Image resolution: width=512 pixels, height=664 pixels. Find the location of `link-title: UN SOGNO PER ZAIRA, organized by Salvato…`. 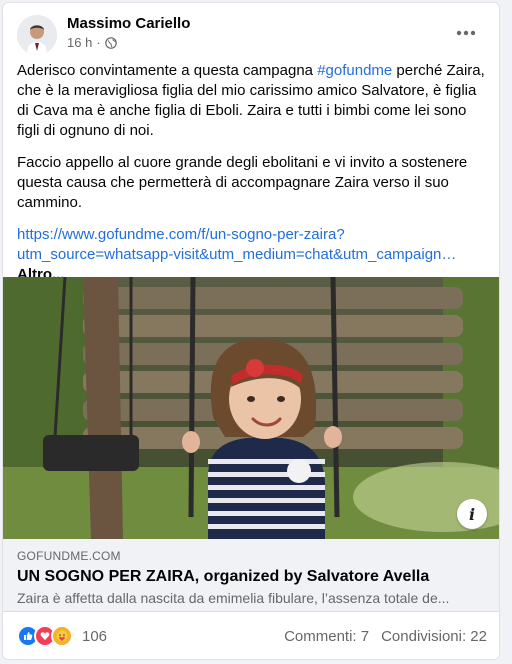

link-title: UN SOGNO PER ZAIRA, organized by Salvato… is located at coordinates (223, 577).